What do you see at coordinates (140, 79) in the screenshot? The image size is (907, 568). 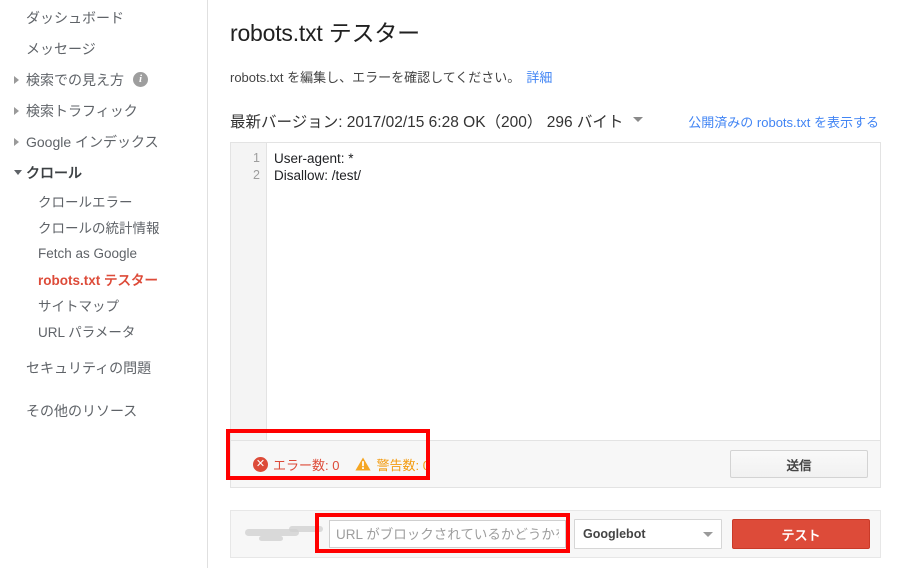 I see `info-icon: i` at bounding box center [140, 79].